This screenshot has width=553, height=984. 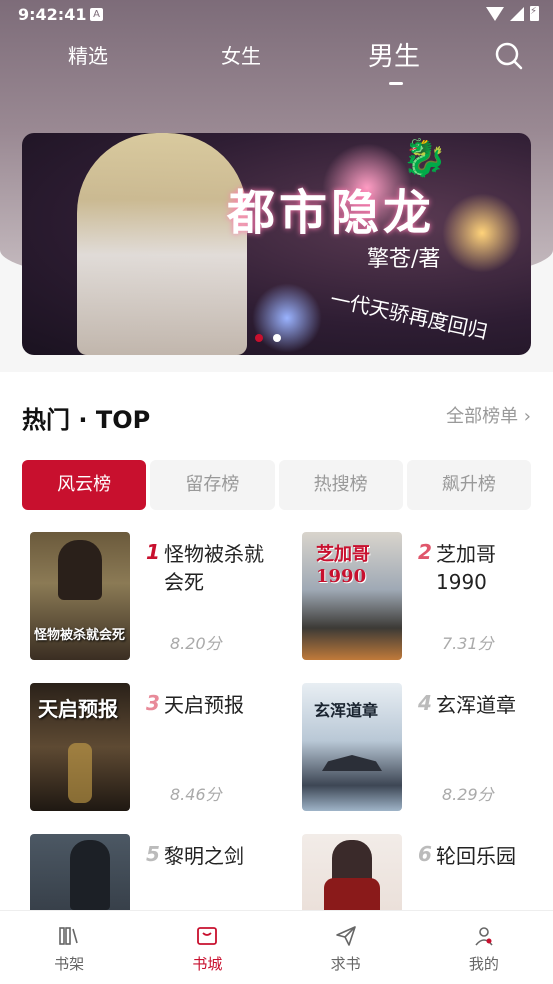 I want to click on wifi-icon, so click(x=495, y=13).